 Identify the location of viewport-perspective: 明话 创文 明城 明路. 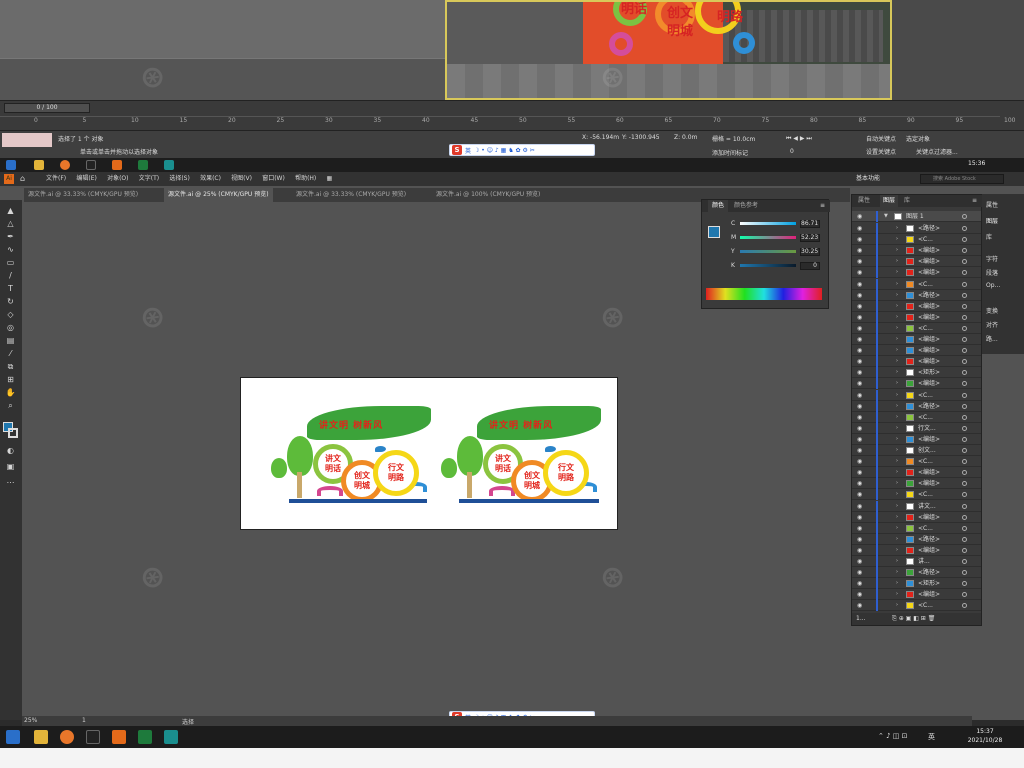
(668, 50).